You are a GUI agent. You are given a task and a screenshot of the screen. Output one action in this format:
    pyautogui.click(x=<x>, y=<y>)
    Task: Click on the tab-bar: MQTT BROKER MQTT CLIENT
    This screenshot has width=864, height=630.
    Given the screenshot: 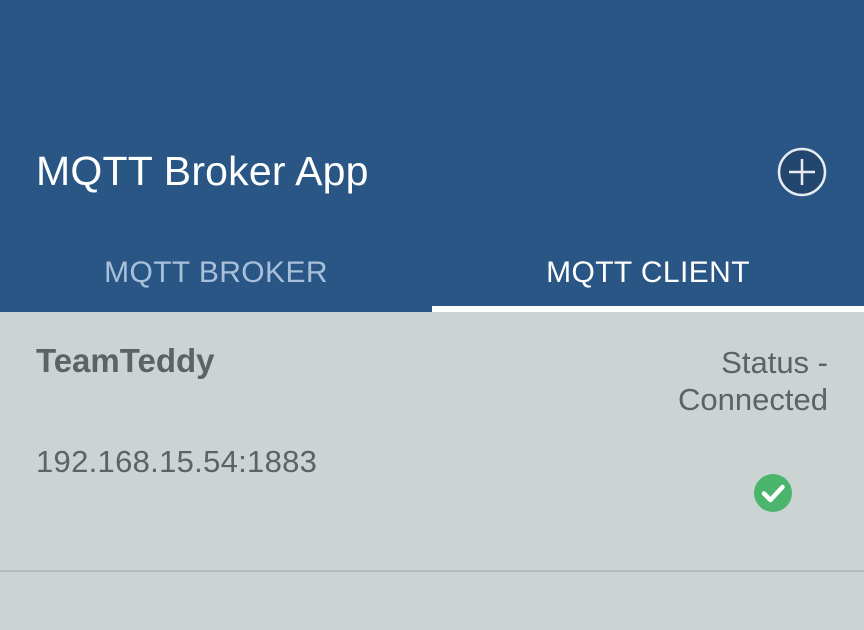 What is the action you would take?
    pyautogui.click(x=432, y=276)
    